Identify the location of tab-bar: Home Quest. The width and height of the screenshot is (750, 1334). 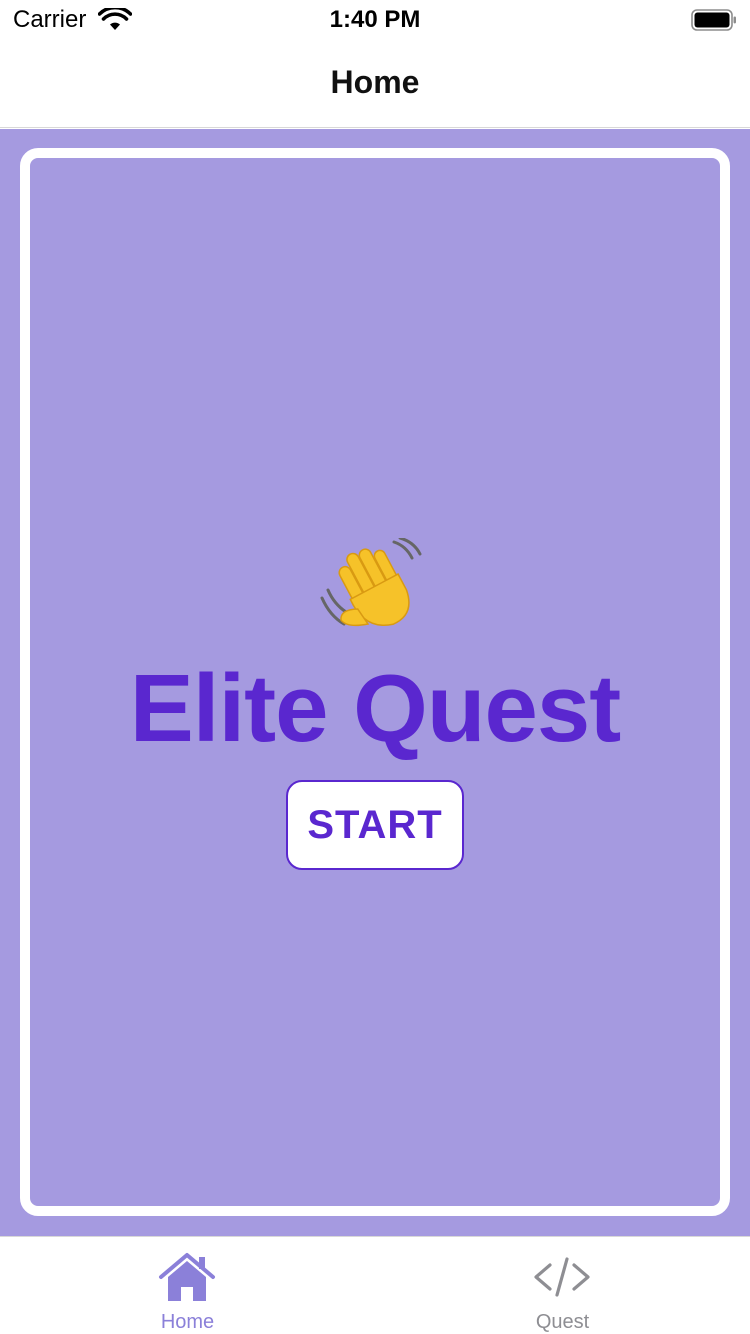
(375, 1285).